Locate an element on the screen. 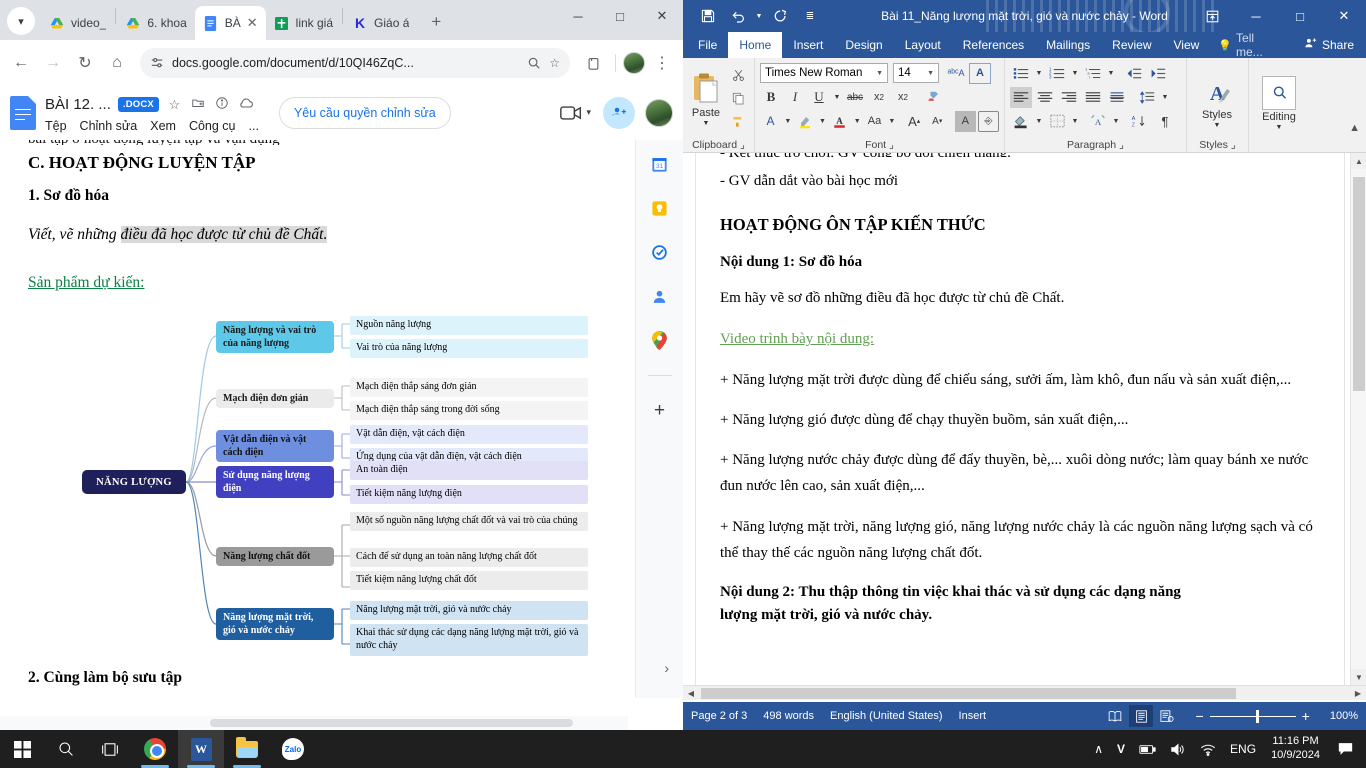 This screenshot has height=768, width=1366. taskbar-app-zalo: Zalo is located at coordinates (293, 749).